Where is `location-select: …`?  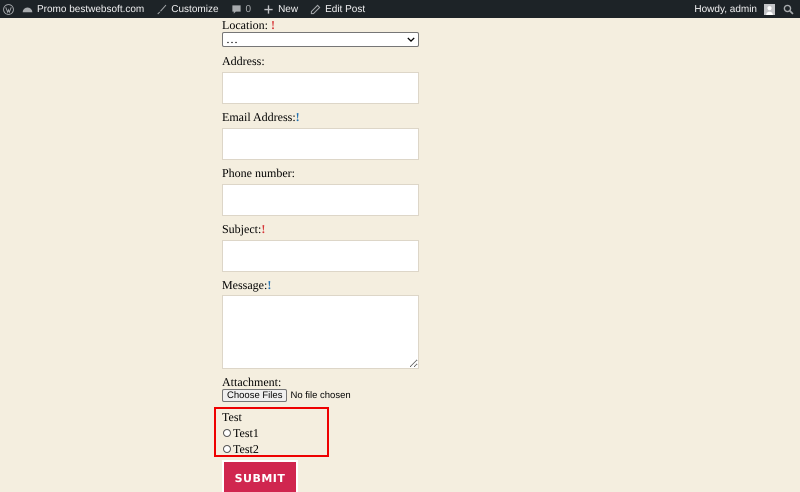 location-select: … is located at coordinates (320, 39).